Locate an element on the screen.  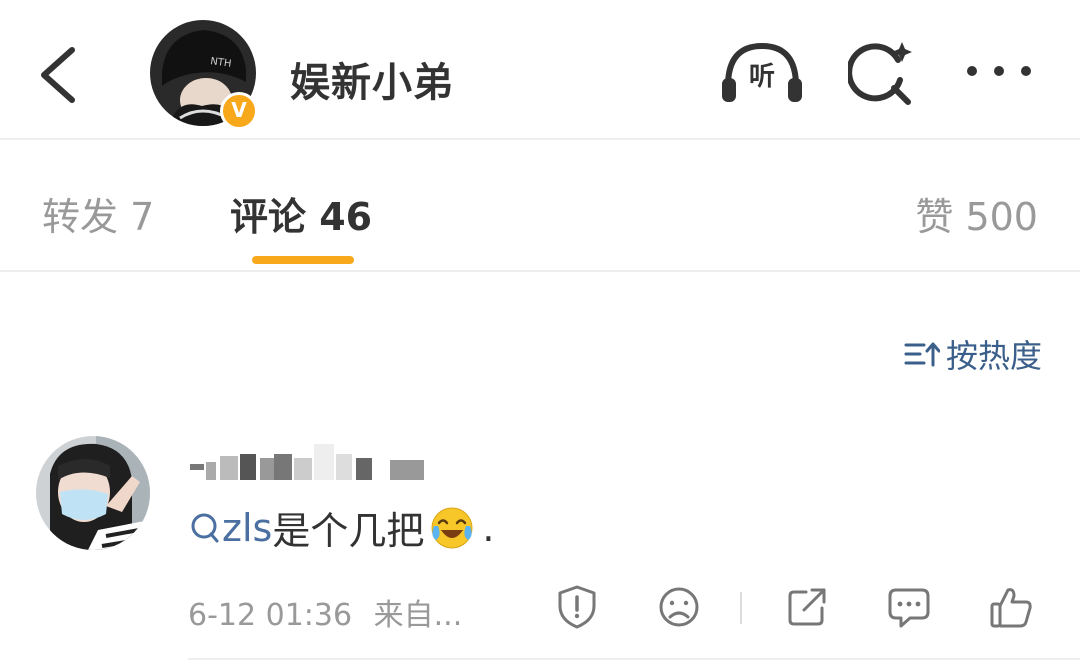
listen-label: 听 is located at coordinates (761, 77).